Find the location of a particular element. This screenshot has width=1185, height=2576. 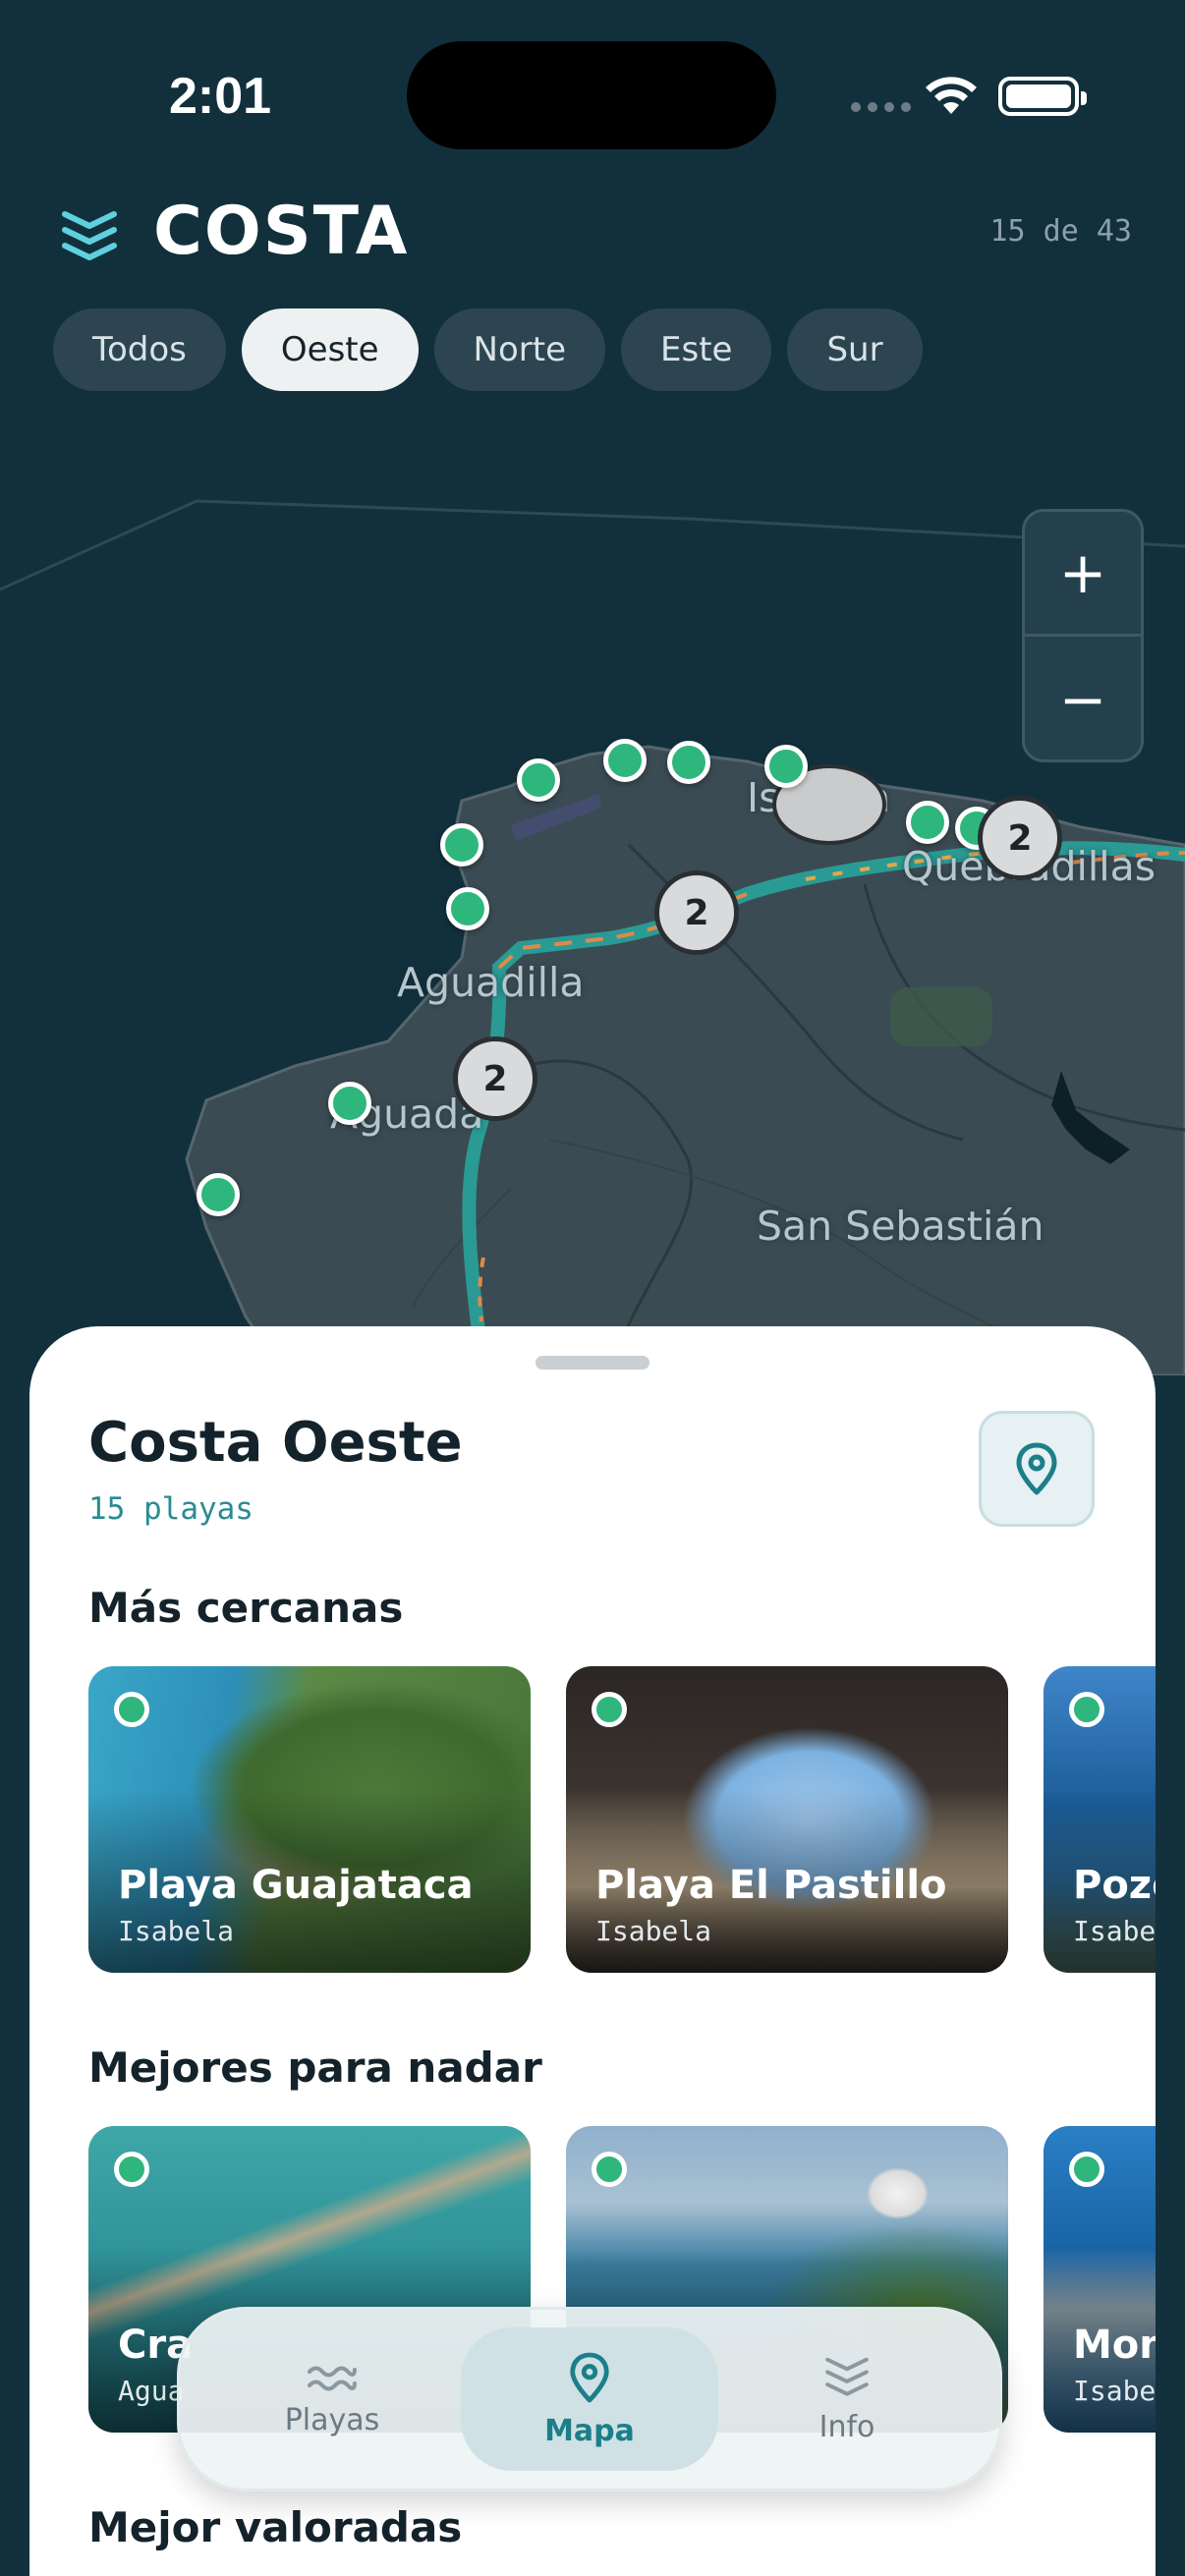

map-label-san-sebastian: San Sebastián is located at coordinates (901, 1226).